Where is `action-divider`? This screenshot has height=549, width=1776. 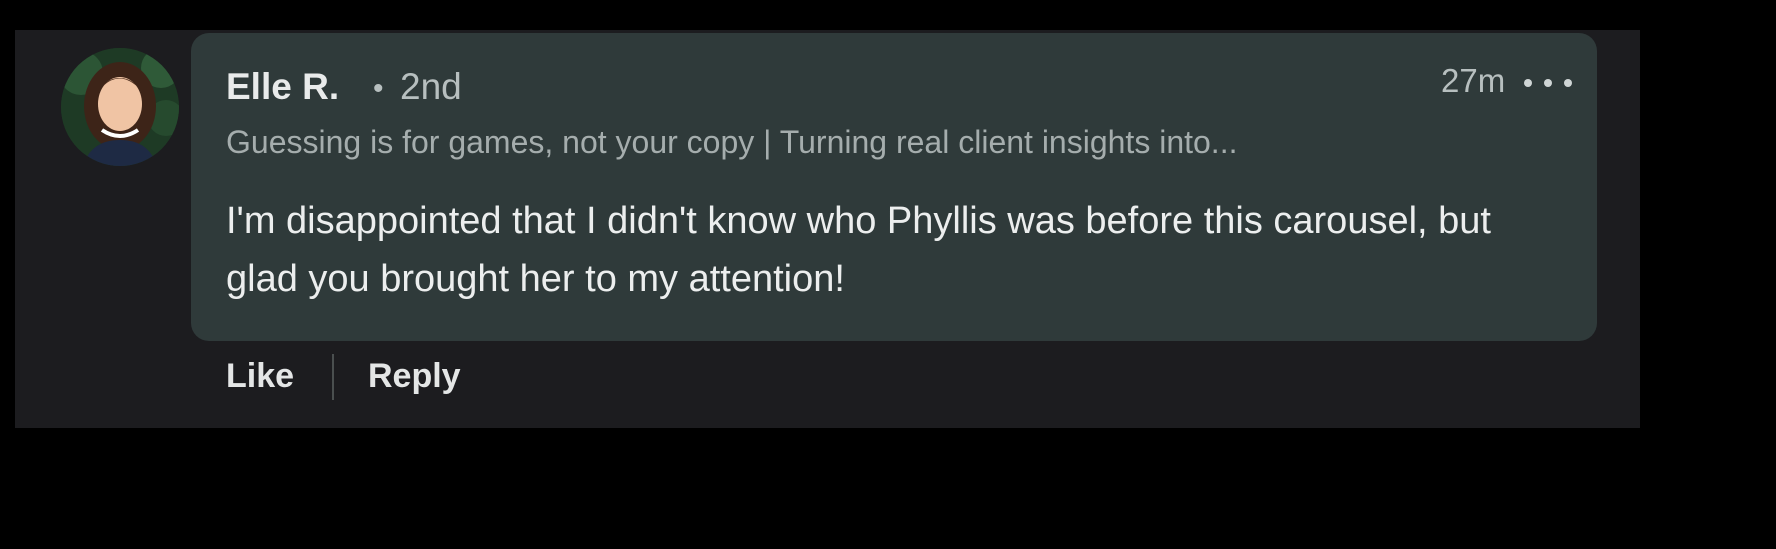
action-divider is located at coordinates (333, 377).